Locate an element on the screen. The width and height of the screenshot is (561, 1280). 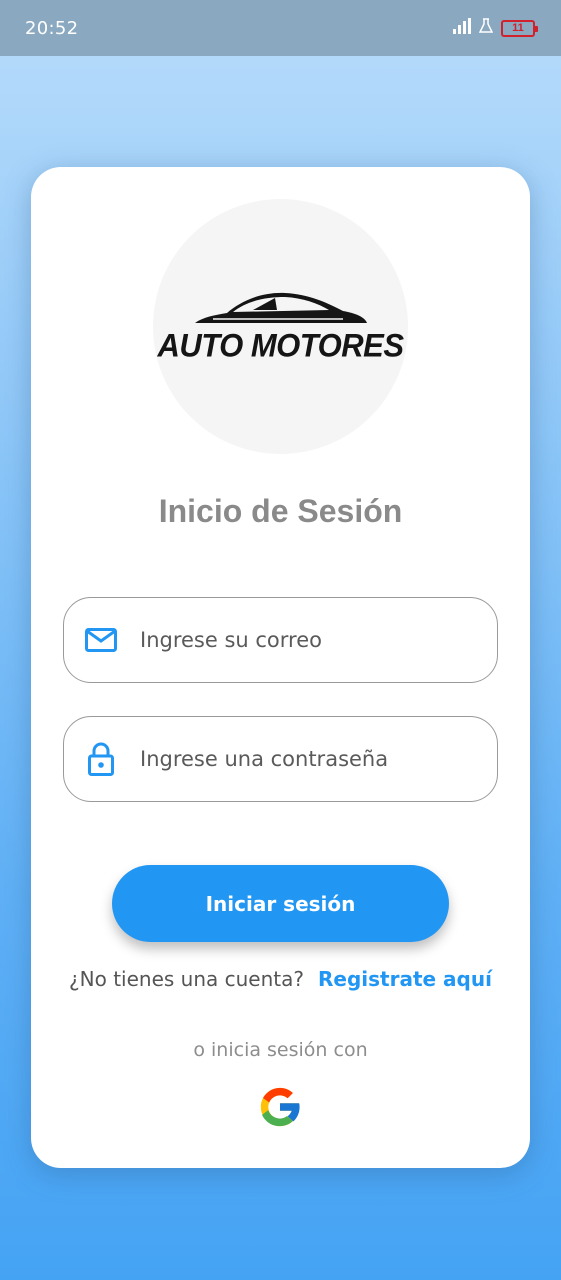
google-login-button is located at coordinates (280, 1109).